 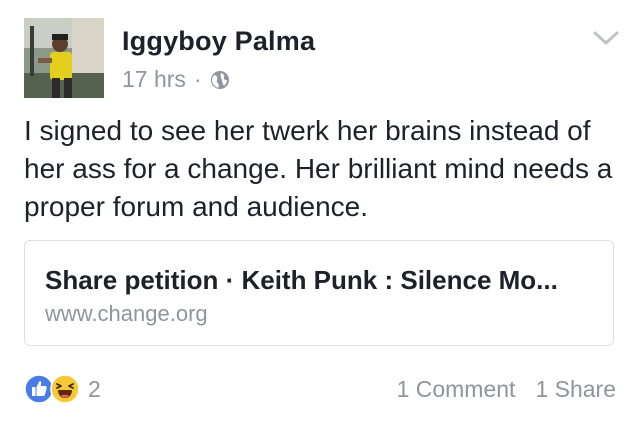 I want to click on avatar, so click(x=64, y=58).